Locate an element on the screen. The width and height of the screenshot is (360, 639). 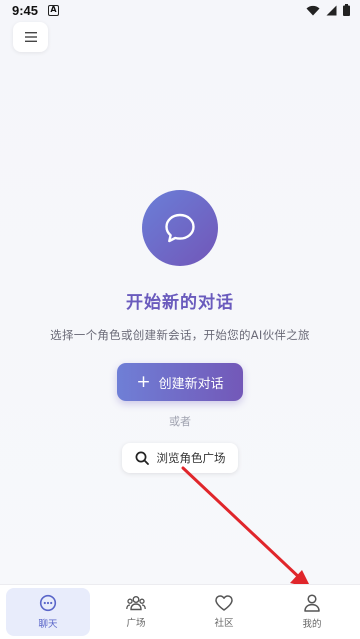
tab-plaza-label: 广场 is located at coordinates (136, 623).